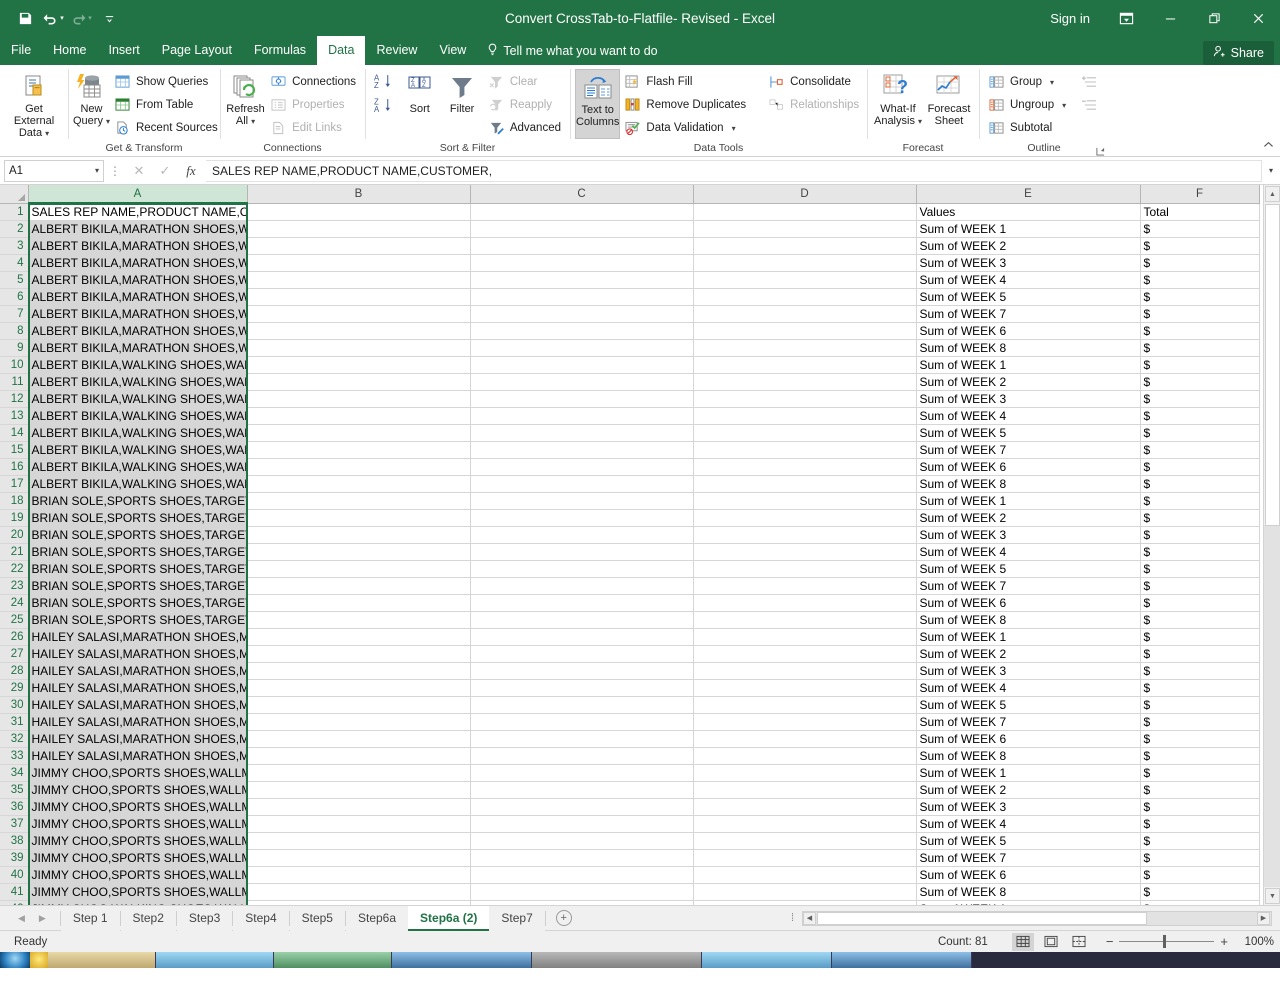  What do you see at coordinates (1028, 807) in the screenshot?
I see `cell-E36: Sum of WEEK 3` at bounding box center [1028, 807].